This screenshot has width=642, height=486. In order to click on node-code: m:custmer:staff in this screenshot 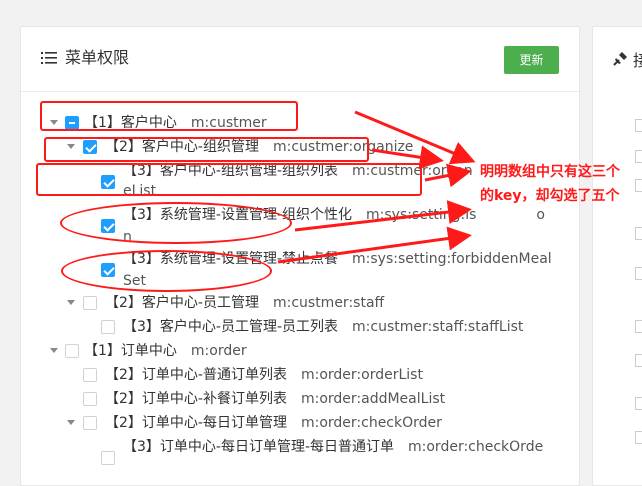, I will do `click(328, 303)`.